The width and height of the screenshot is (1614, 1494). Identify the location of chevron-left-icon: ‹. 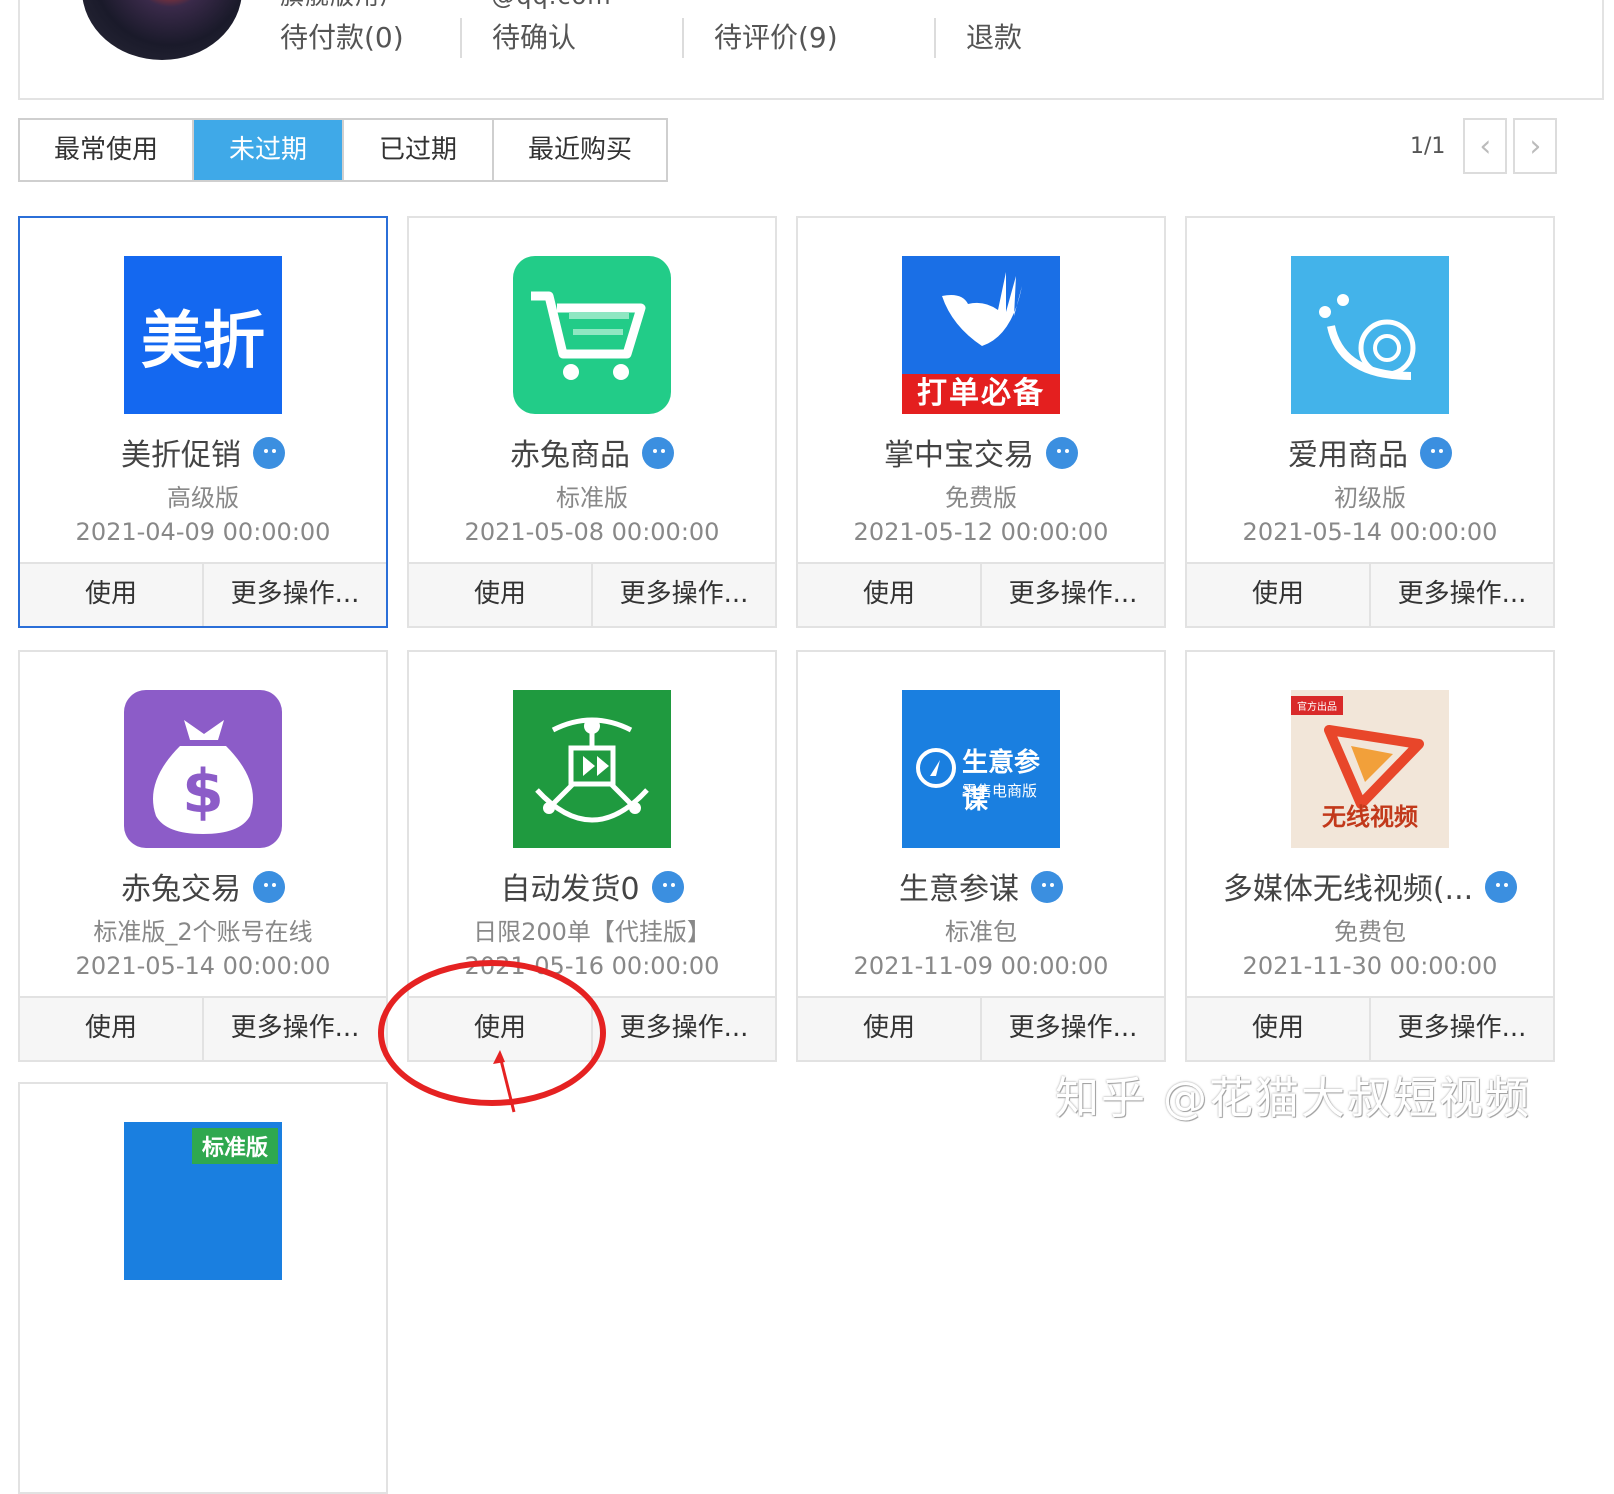
(1485, 146).